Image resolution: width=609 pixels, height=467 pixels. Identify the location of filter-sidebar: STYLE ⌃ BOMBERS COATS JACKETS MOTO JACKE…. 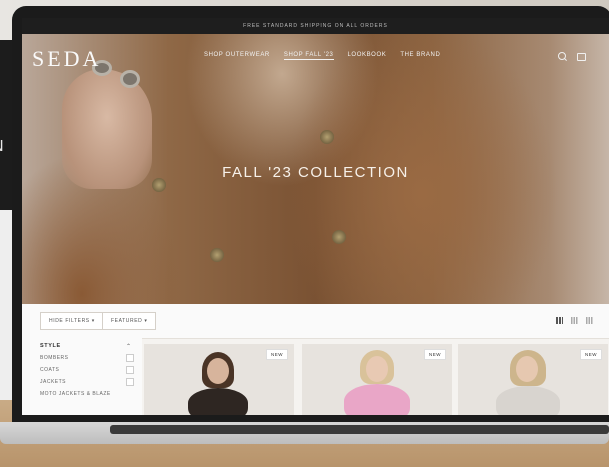
(82, 376).